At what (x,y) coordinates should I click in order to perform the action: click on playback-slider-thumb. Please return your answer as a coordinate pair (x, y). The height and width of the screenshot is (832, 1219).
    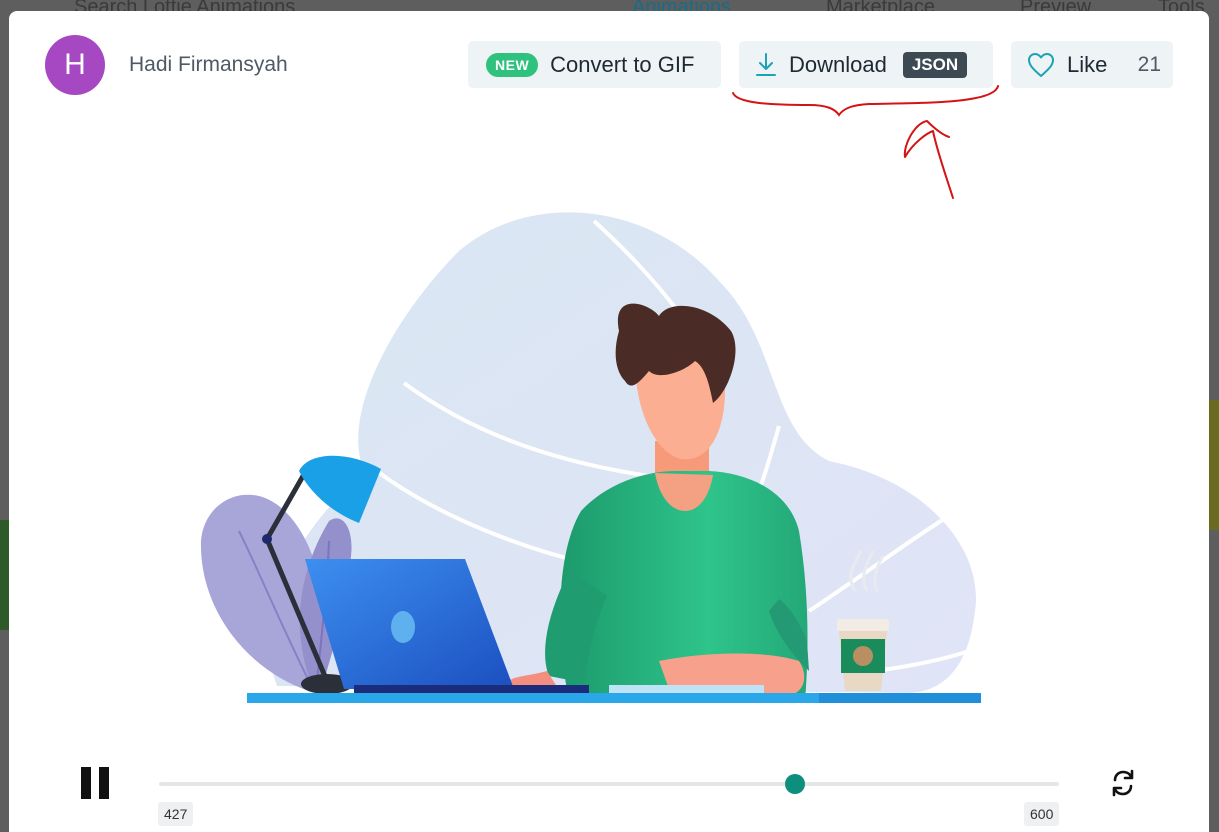
    Looking at the image, I should click on (795, 784).